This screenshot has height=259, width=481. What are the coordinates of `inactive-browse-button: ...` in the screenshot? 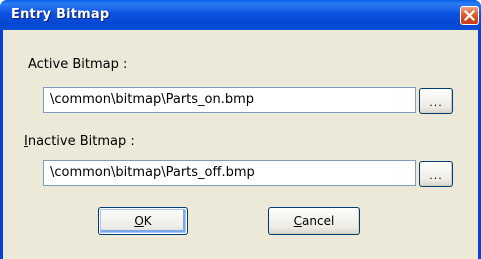 It's located at (436, 174).